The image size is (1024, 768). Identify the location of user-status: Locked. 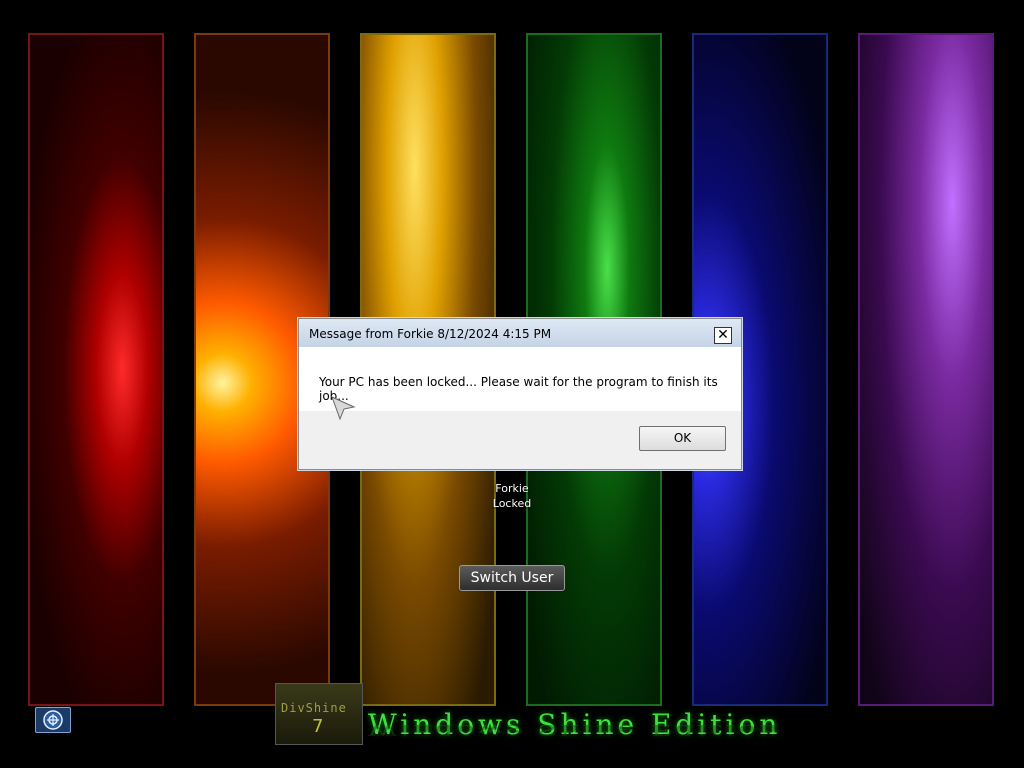
(512, 503).